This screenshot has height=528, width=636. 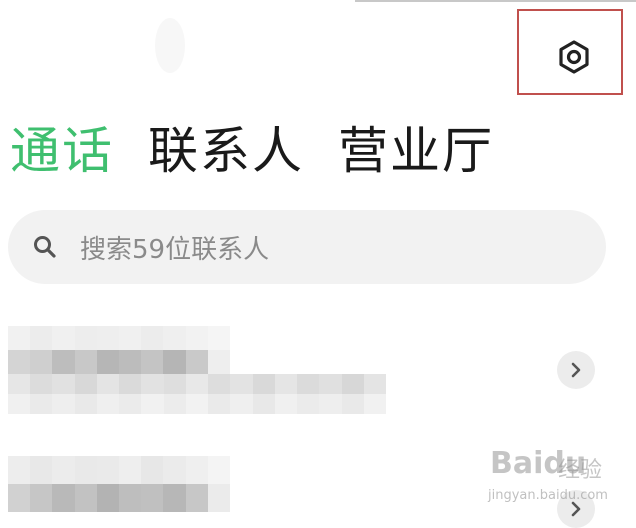 What do you see at coordinates (416, 147) in the screenshot?
I see `tab-service-hall: 营业厅` at bounding box center [416, 147].